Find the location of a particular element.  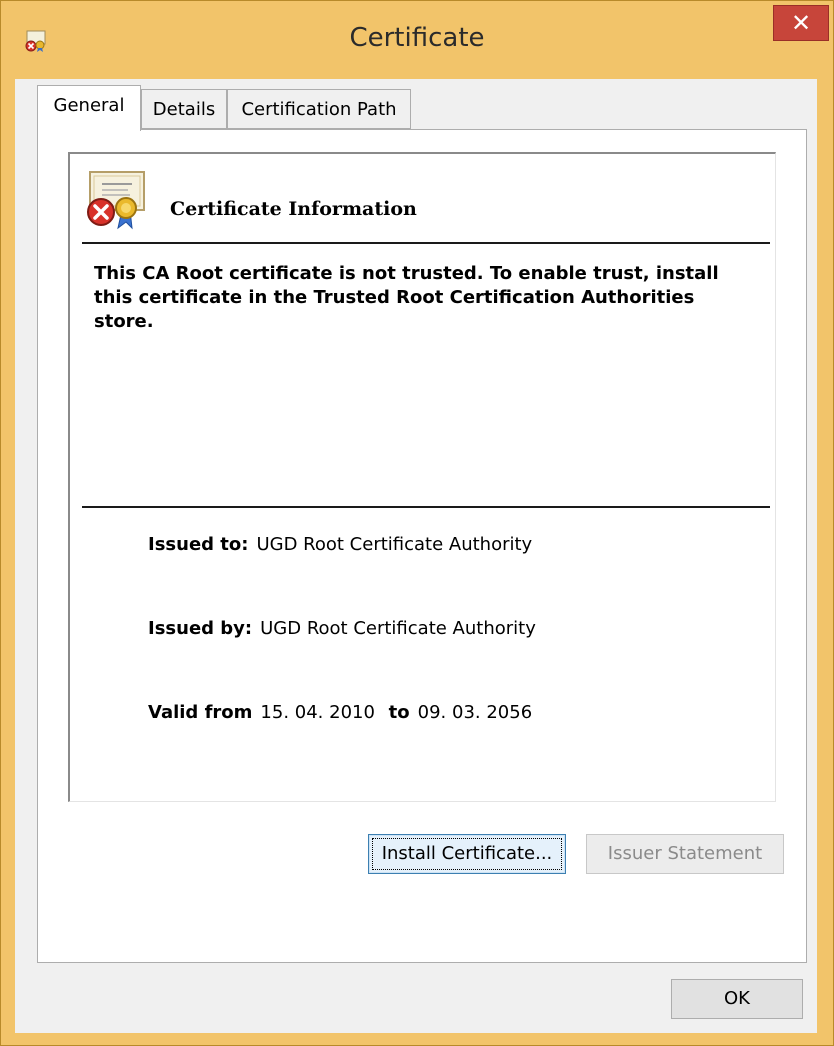

issued-to-value: UGD Root Certificate Authority is located at coordinates (394, 544).